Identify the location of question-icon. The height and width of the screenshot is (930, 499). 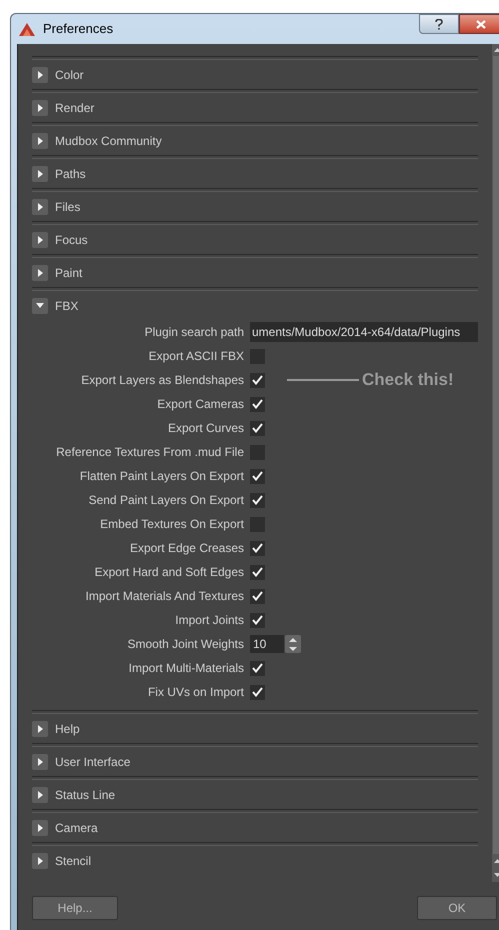
(439, 24).